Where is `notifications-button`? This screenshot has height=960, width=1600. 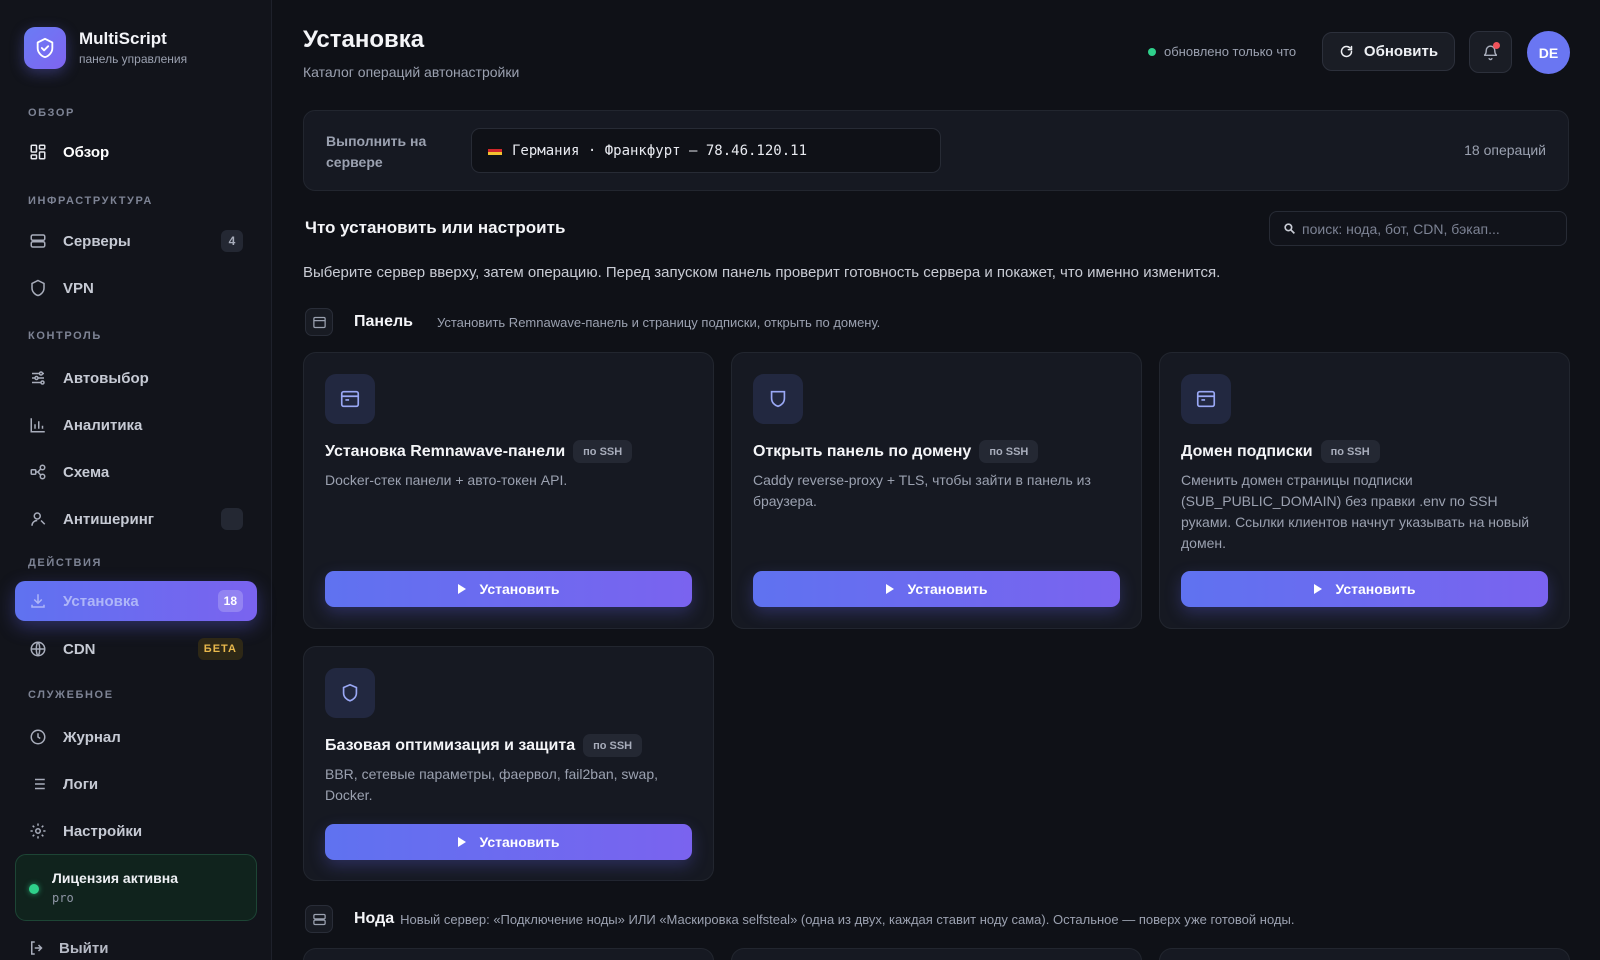
notifications-button is located at coordinates (1490, 52).